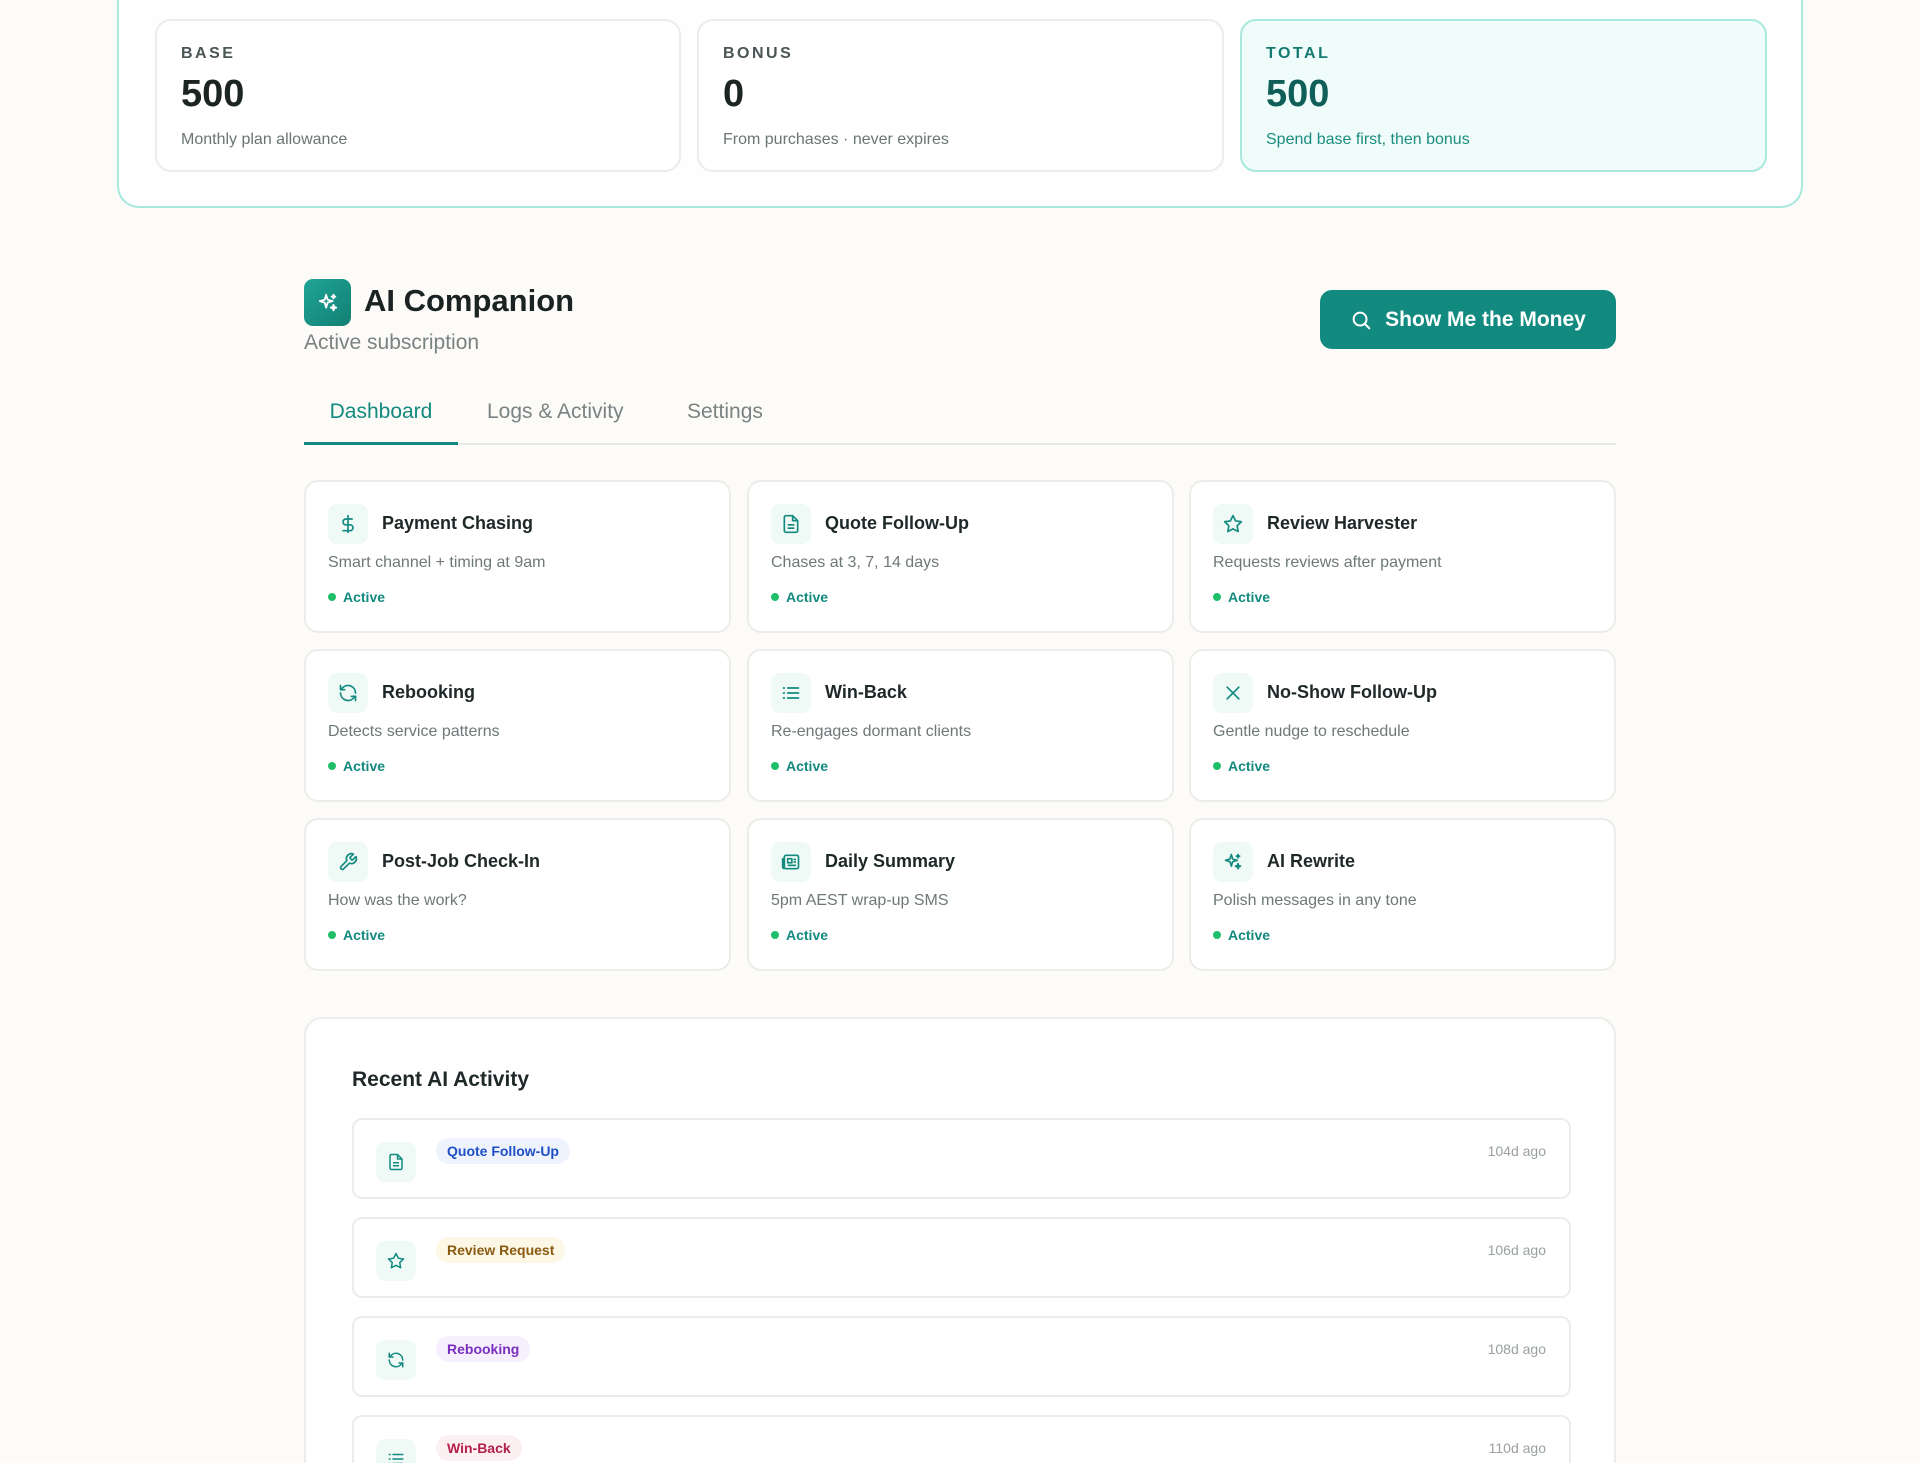  I want to click on credit-card-base: BASE 500 Monthly plan allowance, so click(418, 95).